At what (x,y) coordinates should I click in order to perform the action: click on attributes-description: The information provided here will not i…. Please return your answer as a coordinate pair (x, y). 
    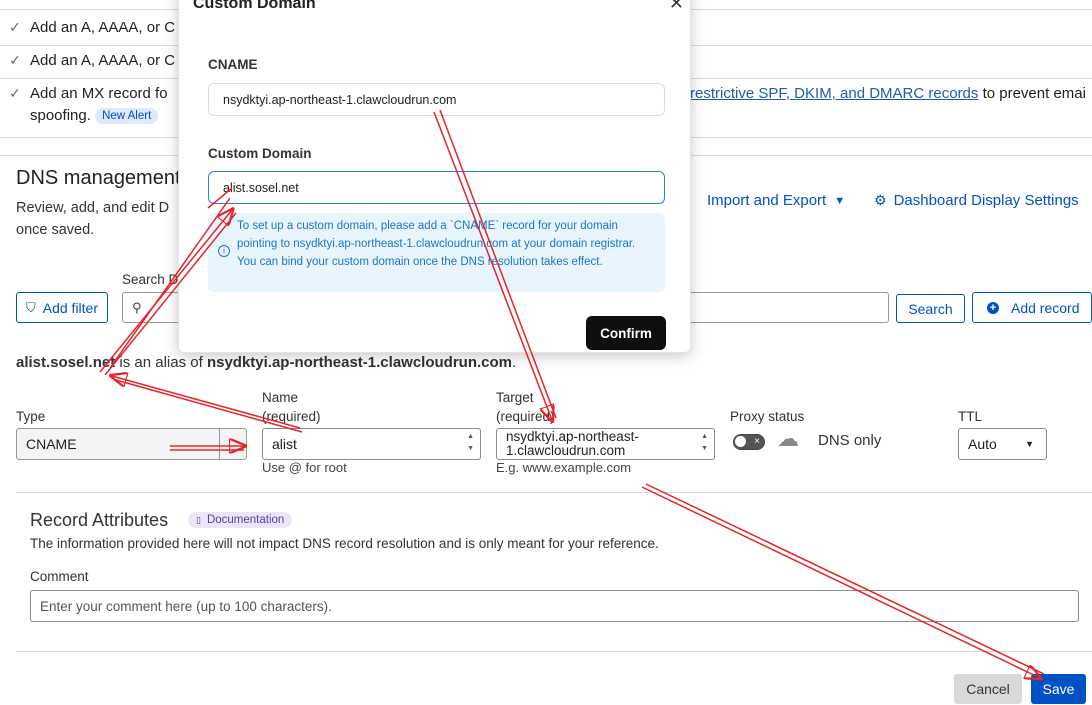
    Looking at the image, I should click on (344, 543).